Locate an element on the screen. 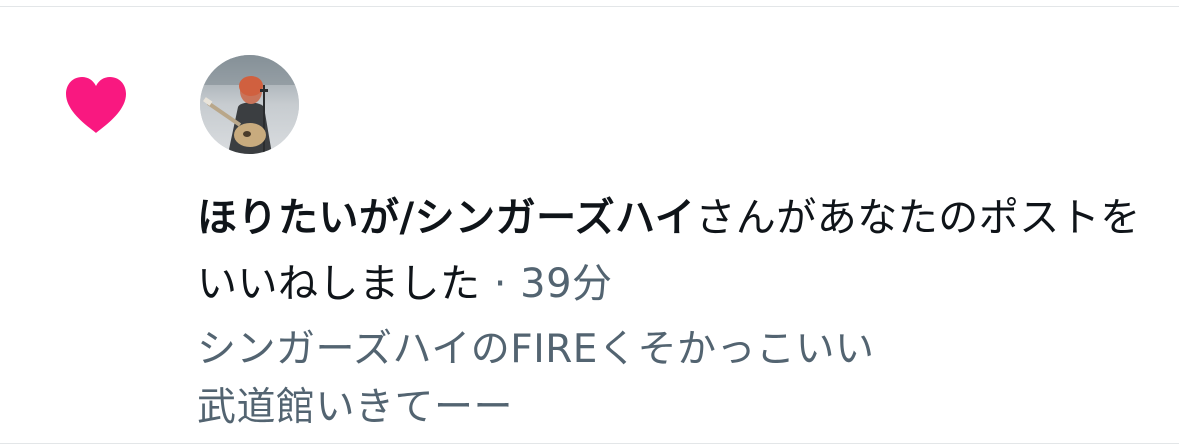 This screenshot has width=1179, height=448. bottom-divider is located at coordinates (589, 443).